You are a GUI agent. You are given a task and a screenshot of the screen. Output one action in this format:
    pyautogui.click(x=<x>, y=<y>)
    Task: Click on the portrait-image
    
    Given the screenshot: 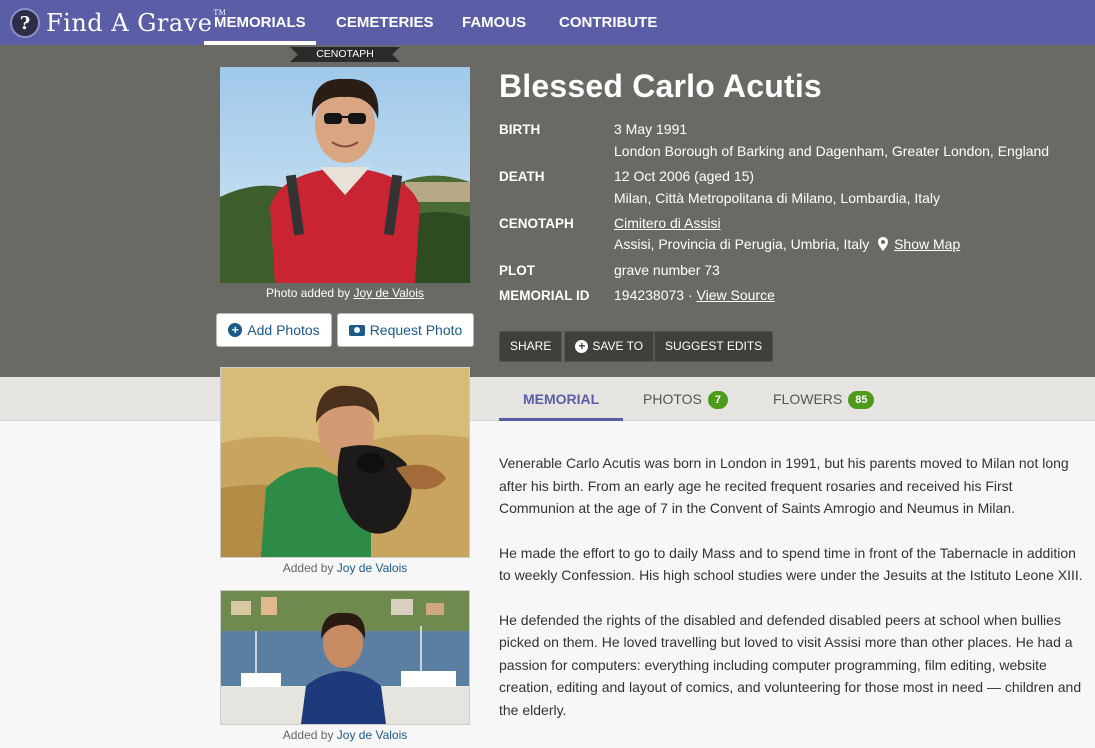 What is the action you would take?
    pyautogui.click(x=345, y=175)
    